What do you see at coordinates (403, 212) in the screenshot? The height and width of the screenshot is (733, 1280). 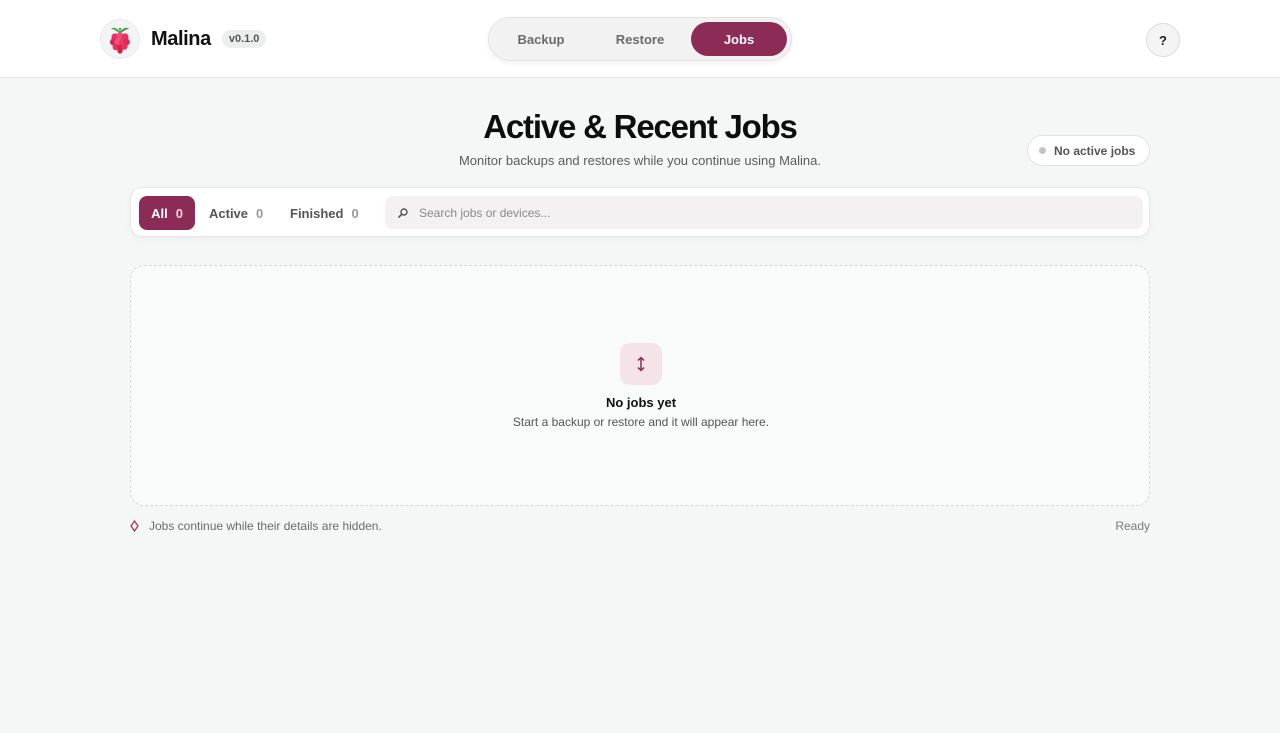 I see `search-icon` at bounding box center [403, 212].